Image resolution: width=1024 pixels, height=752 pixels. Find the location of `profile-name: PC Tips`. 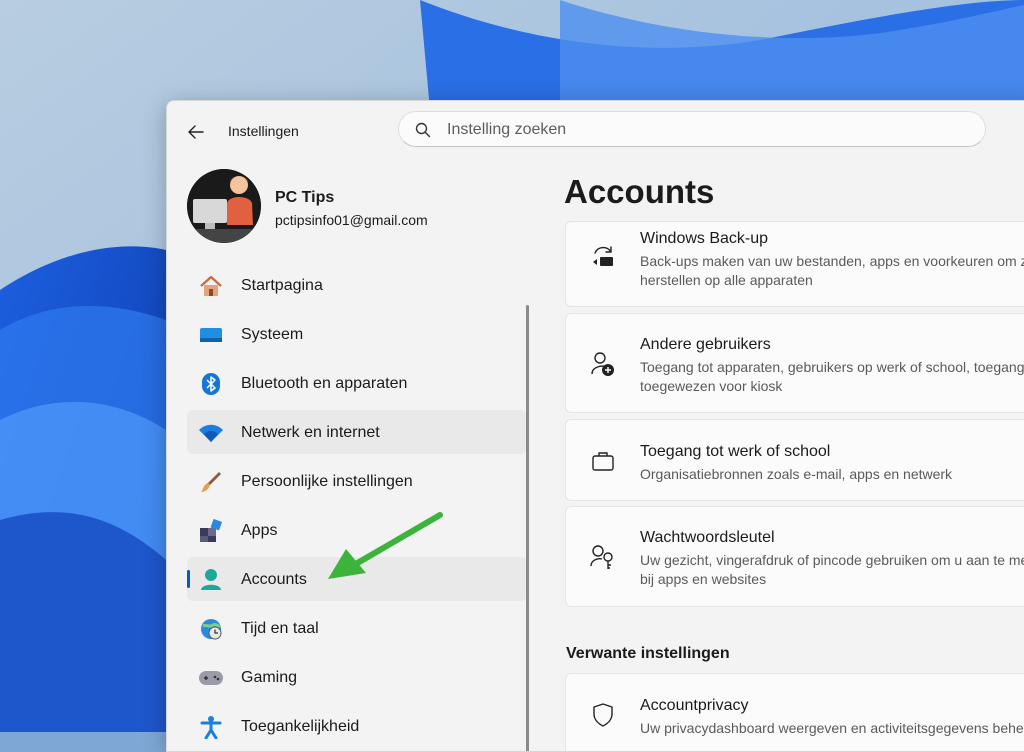

profile-name: PC Tips is located at coordinates (305, 197).